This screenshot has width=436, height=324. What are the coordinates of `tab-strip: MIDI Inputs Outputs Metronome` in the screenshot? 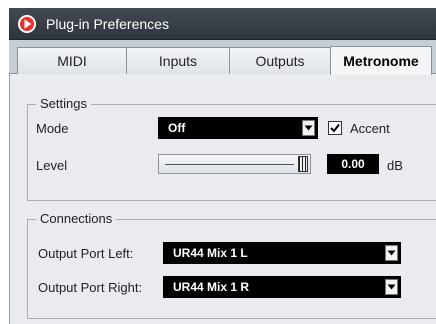 It's located at (222, 57).